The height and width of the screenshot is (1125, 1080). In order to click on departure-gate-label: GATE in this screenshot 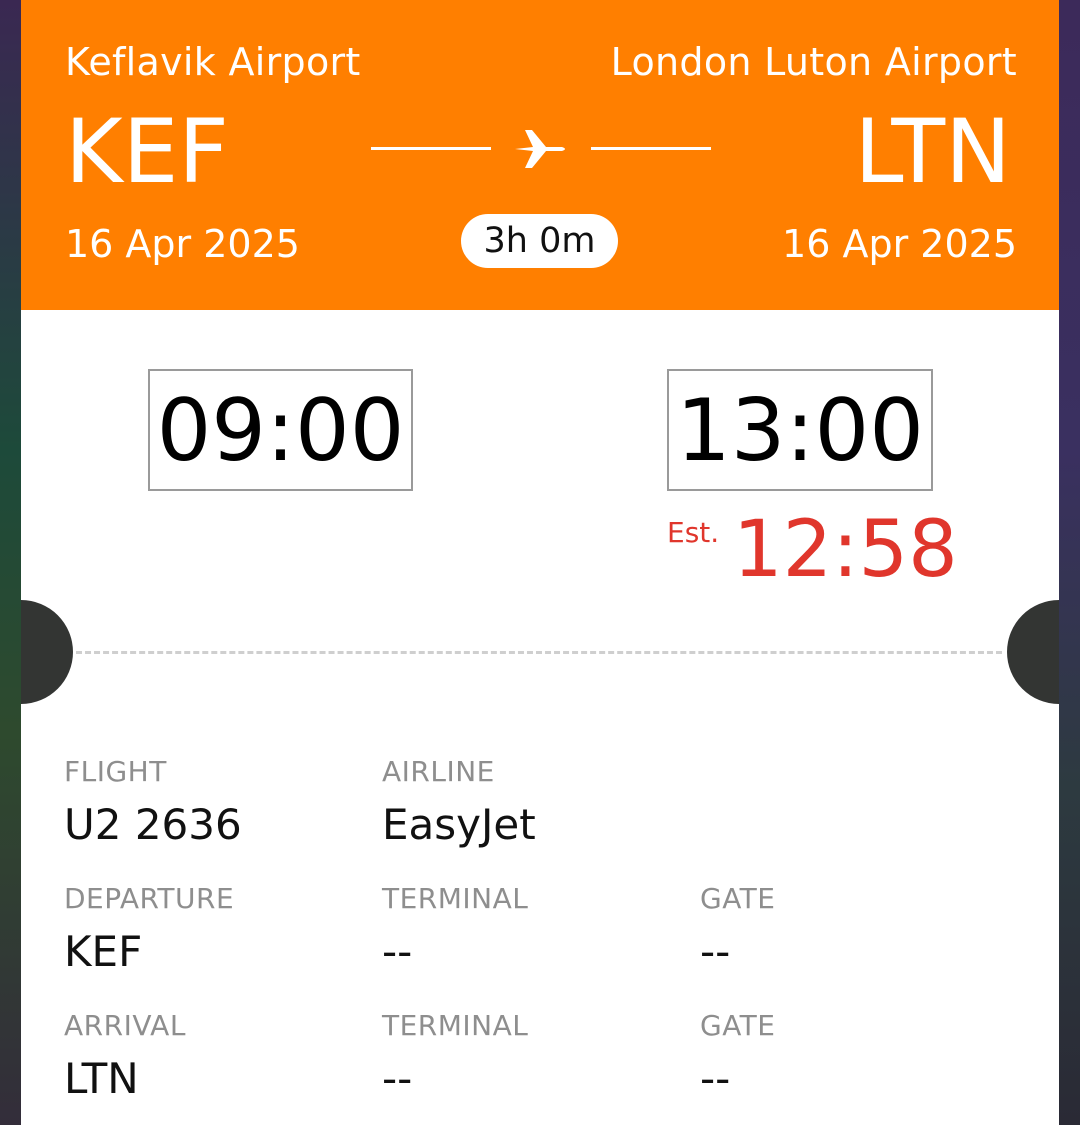, I will do `click(738, 898)`.